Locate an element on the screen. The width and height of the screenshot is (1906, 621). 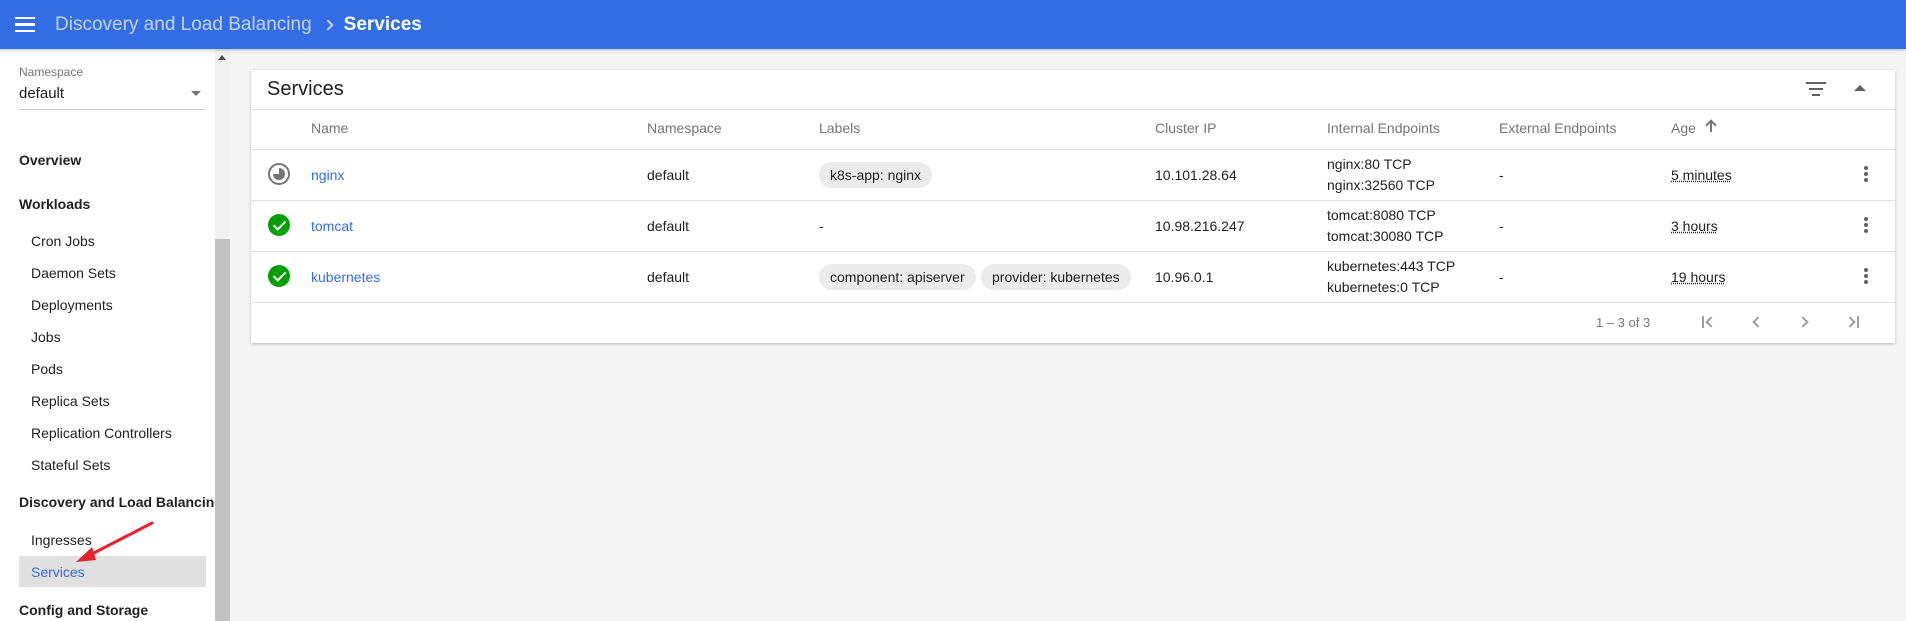
scroll-up-icon is located at coordinates (222, 57).